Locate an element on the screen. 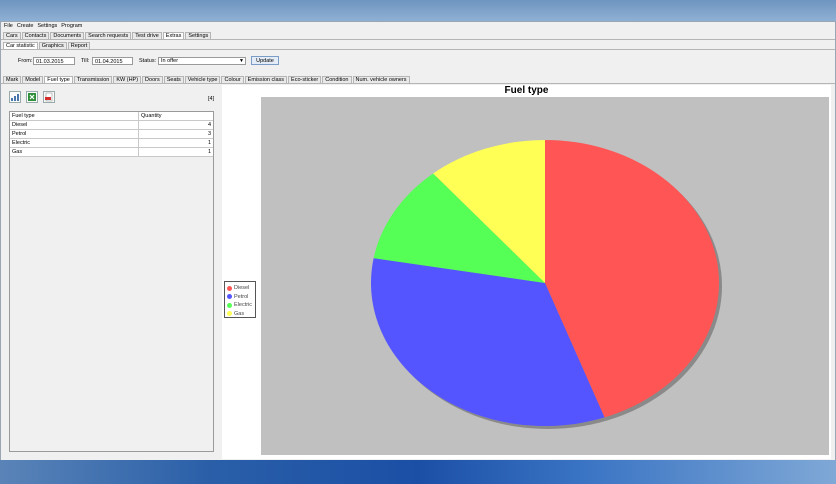 This screenshot has height=484, width=836. from-date-field: 01.03.2015 is located at coordinates (54, 61).